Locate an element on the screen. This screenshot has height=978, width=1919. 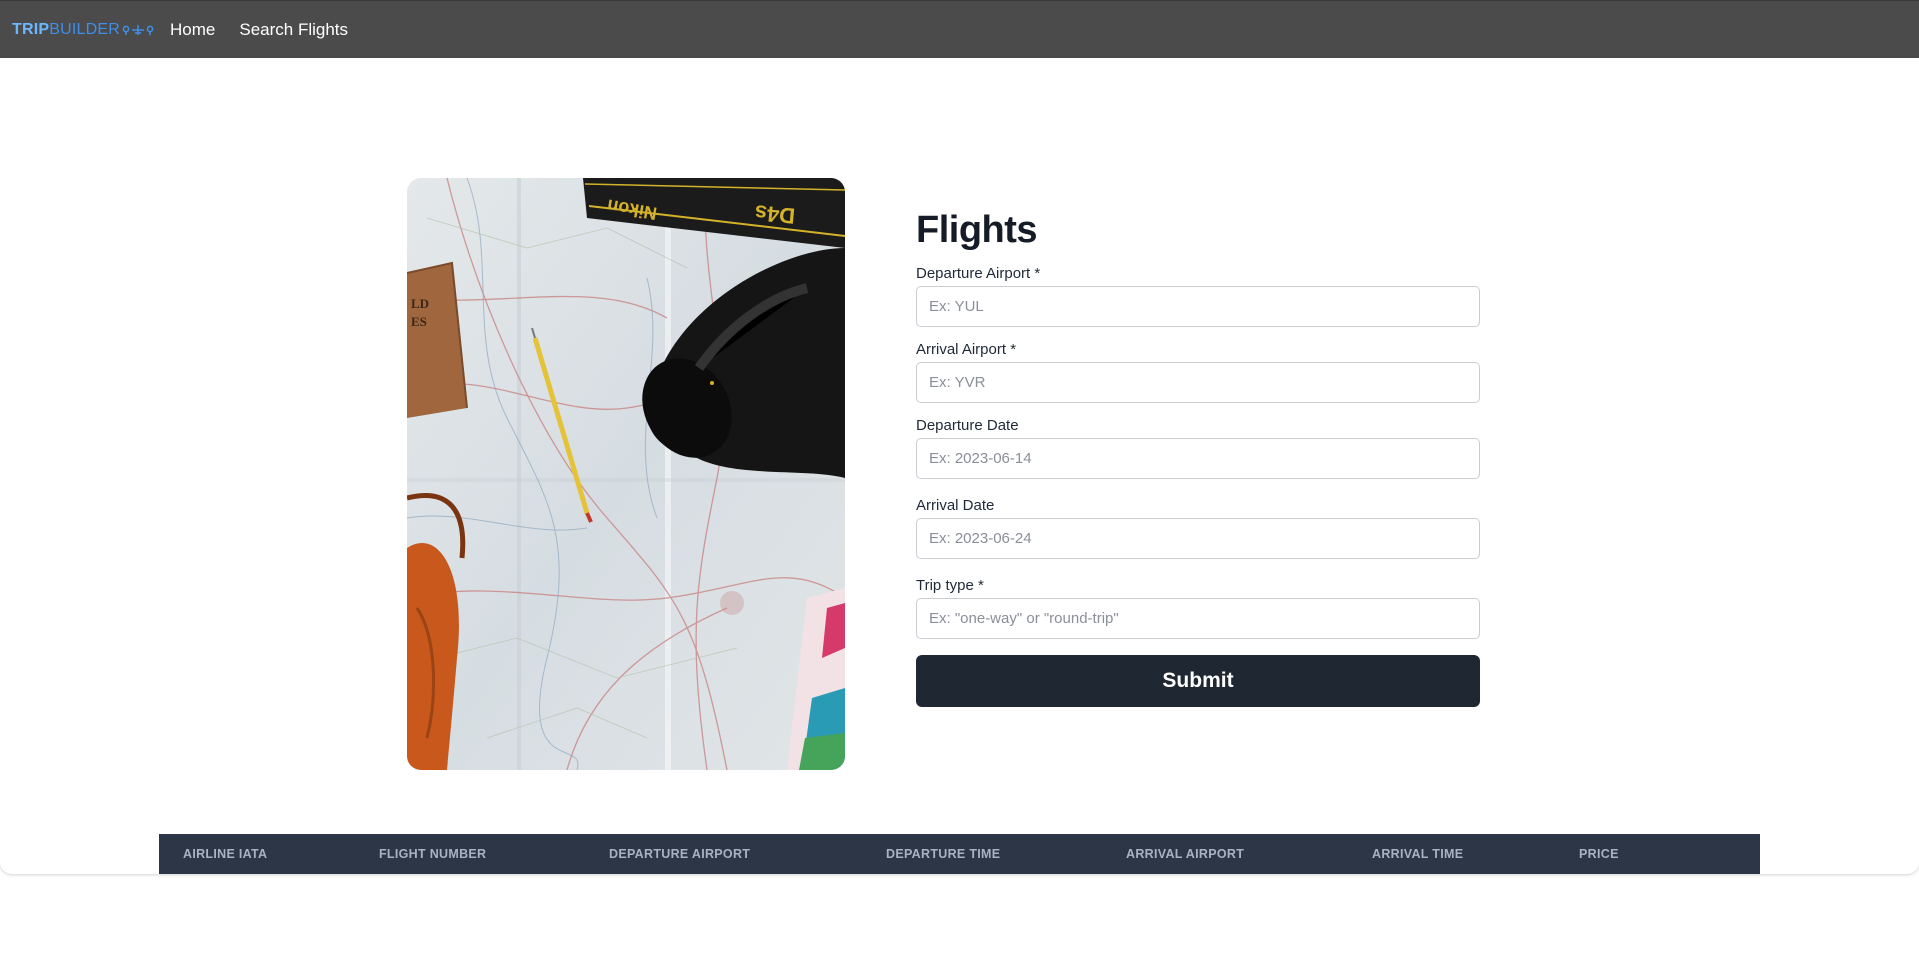
trip-type-label: Trip type * is located at coordinates (950, 585).